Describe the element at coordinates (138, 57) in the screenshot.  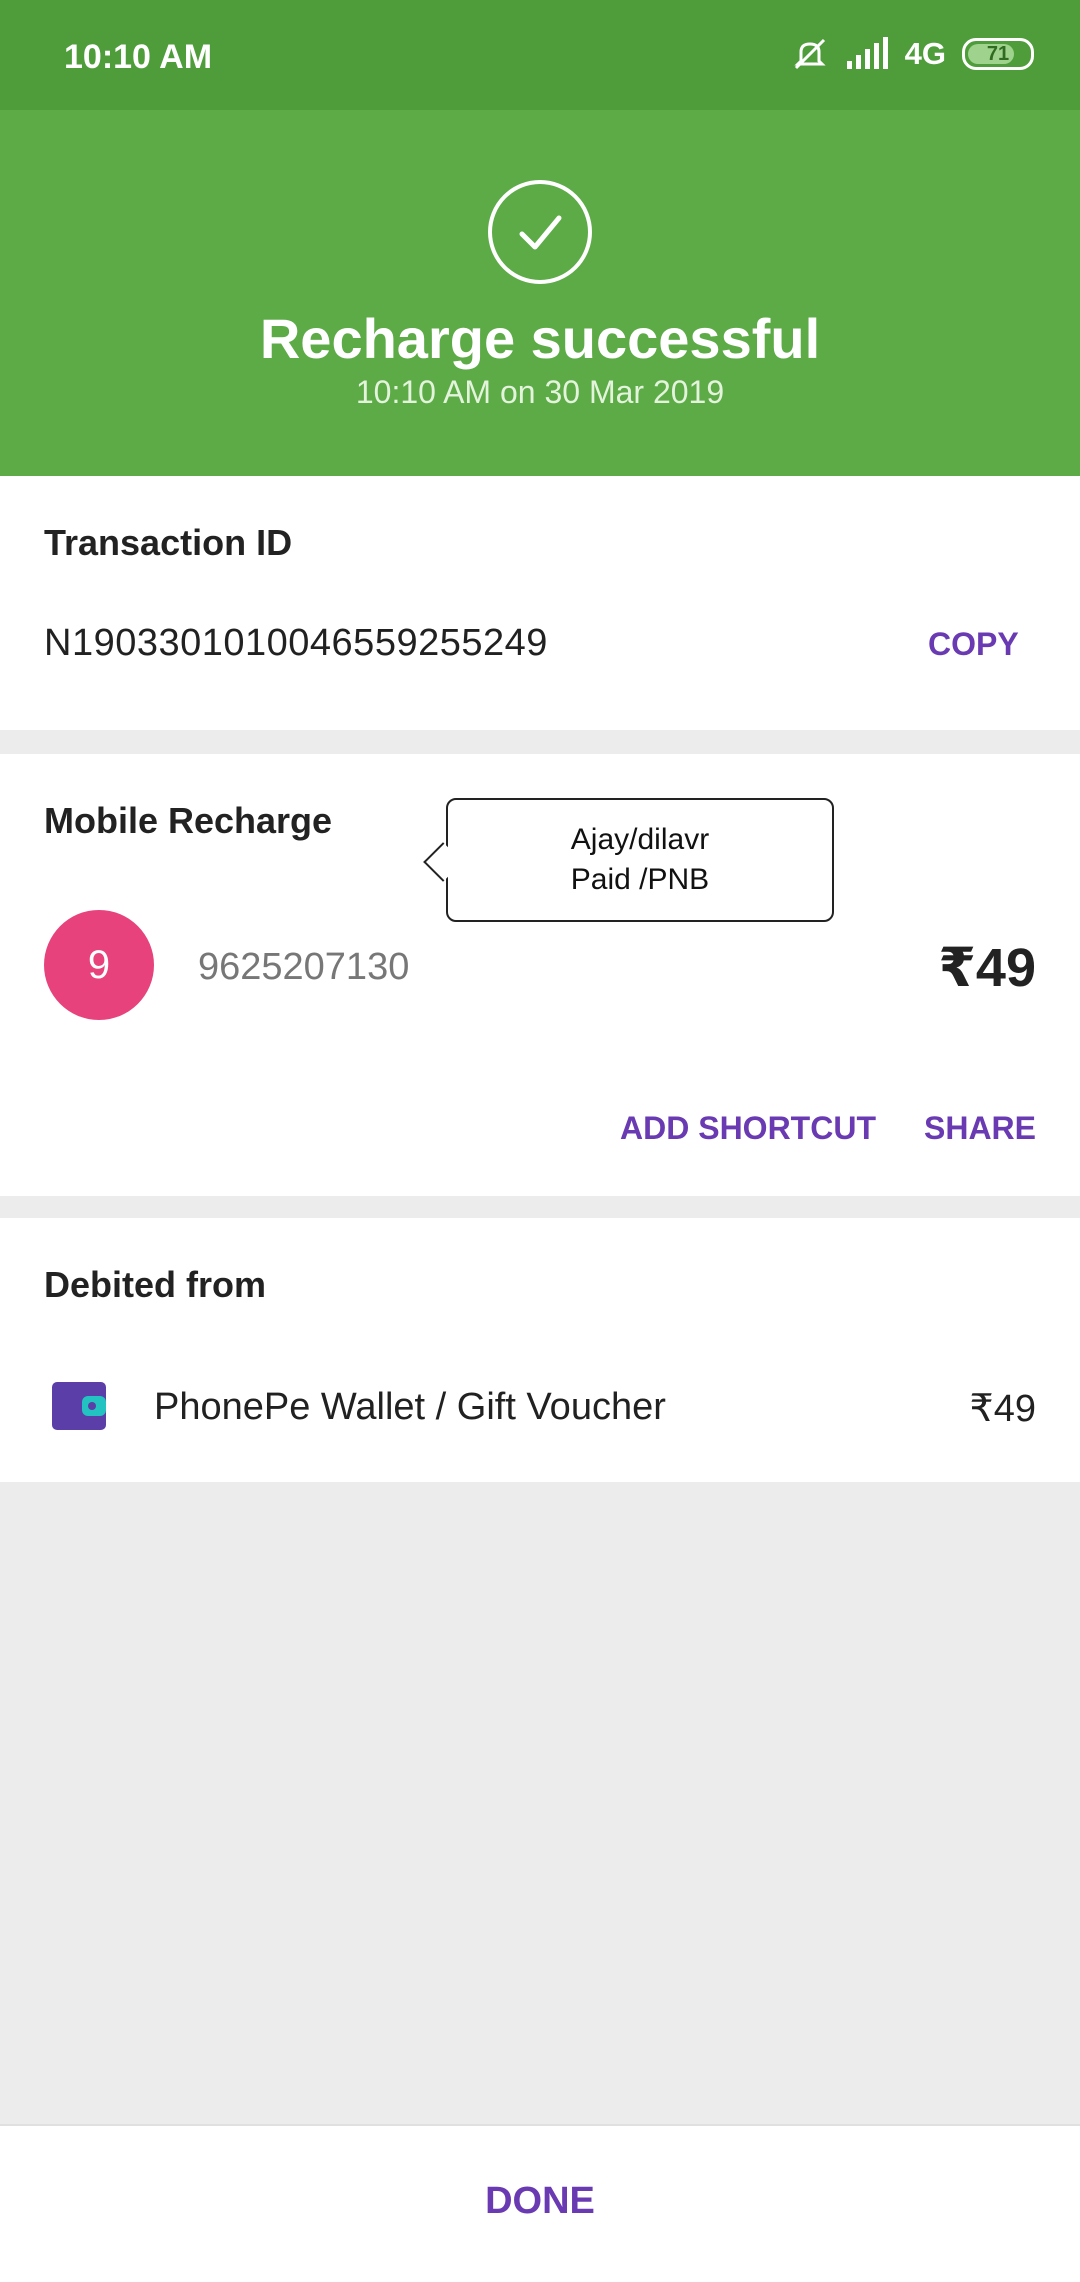
I see `status-time: 10:10 AM` at that location.